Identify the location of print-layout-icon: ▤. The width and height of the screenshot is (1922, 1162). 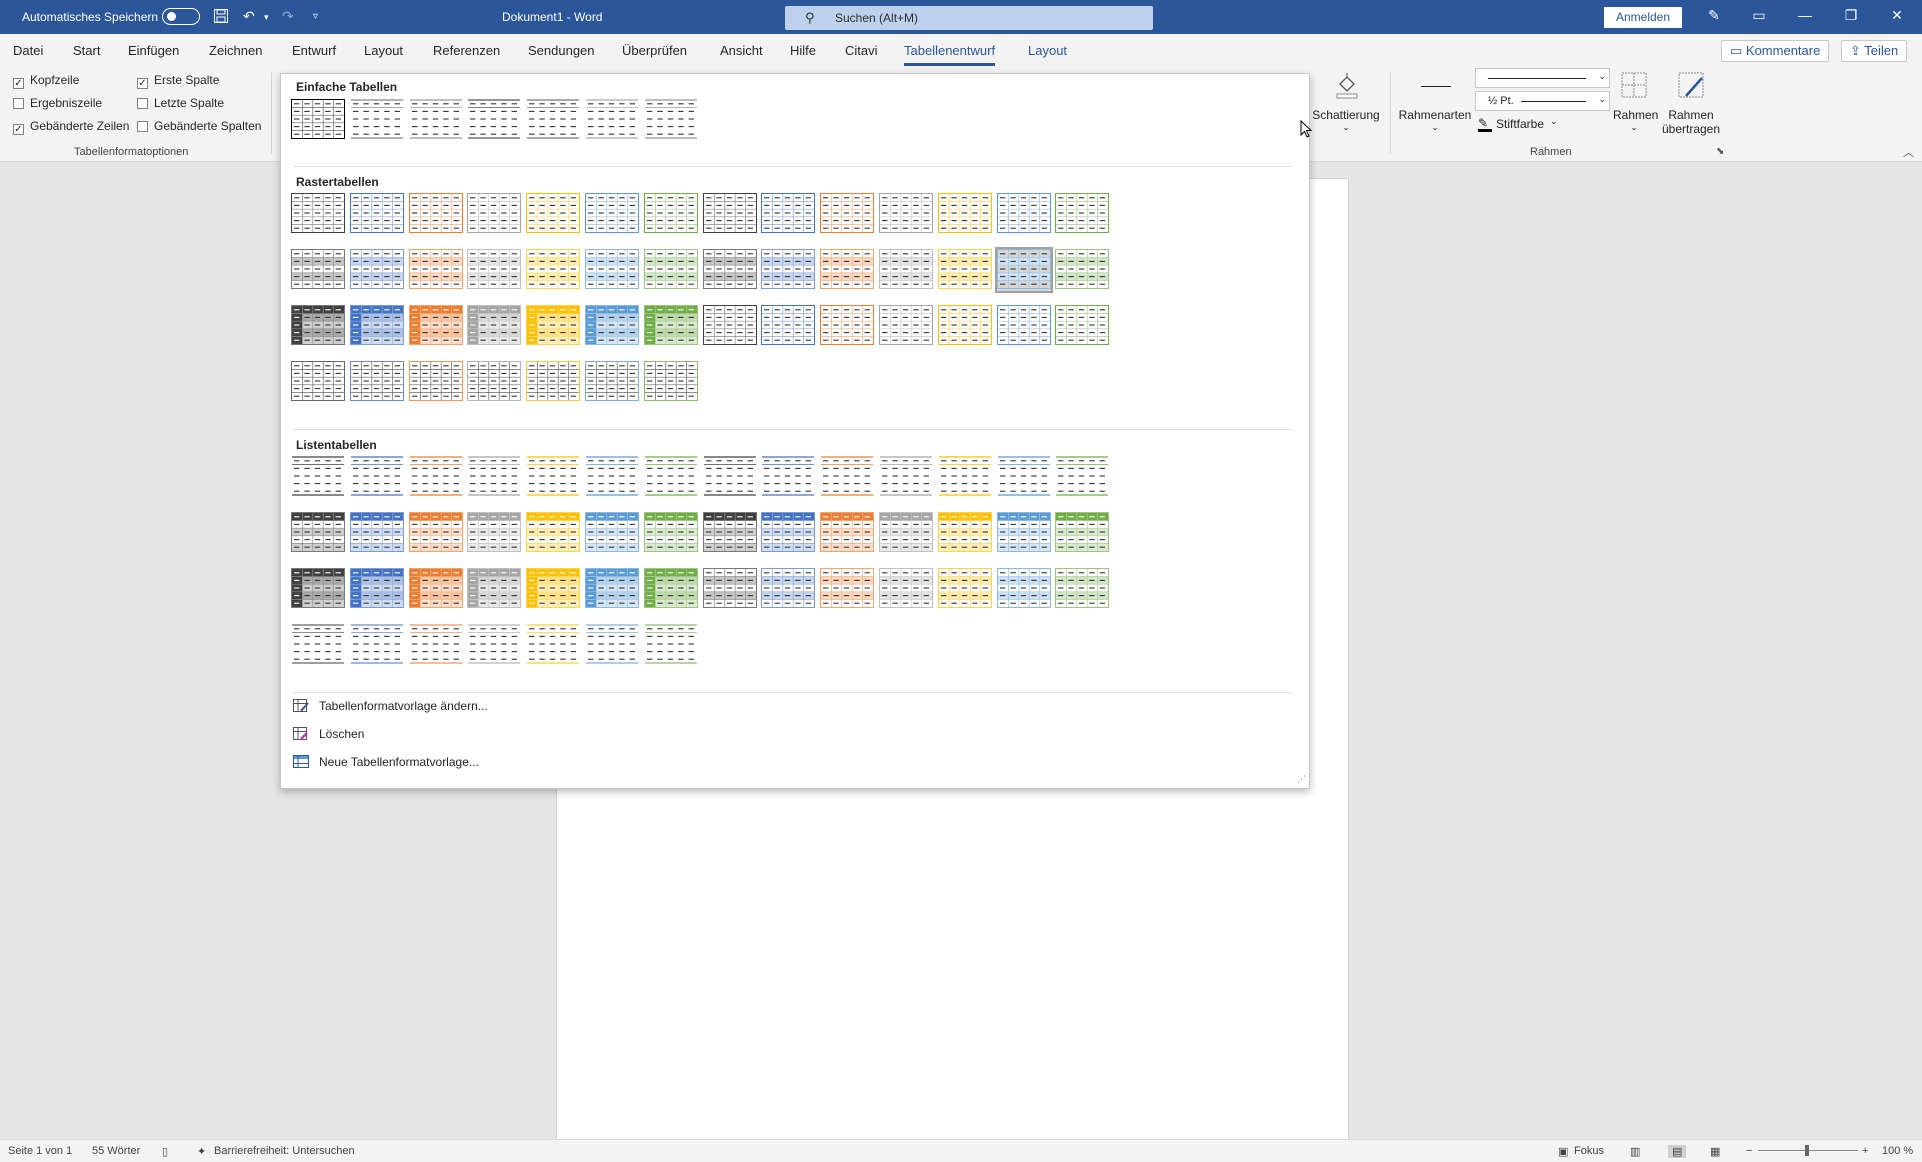
(1677, 1151).